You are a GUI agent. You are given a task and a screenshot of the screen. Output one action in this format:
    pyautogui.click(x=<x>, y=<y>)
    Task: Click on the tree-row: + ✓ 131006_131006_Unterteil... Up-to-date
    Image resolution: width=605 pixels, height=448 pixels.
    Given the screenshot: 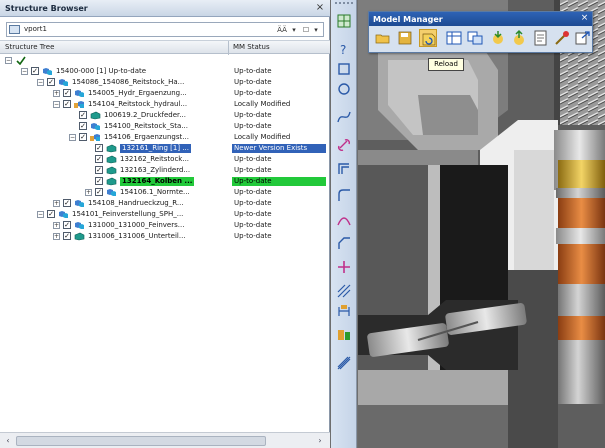 What is the action you would take?
    pyautogui.click(x=165, y=236)
    